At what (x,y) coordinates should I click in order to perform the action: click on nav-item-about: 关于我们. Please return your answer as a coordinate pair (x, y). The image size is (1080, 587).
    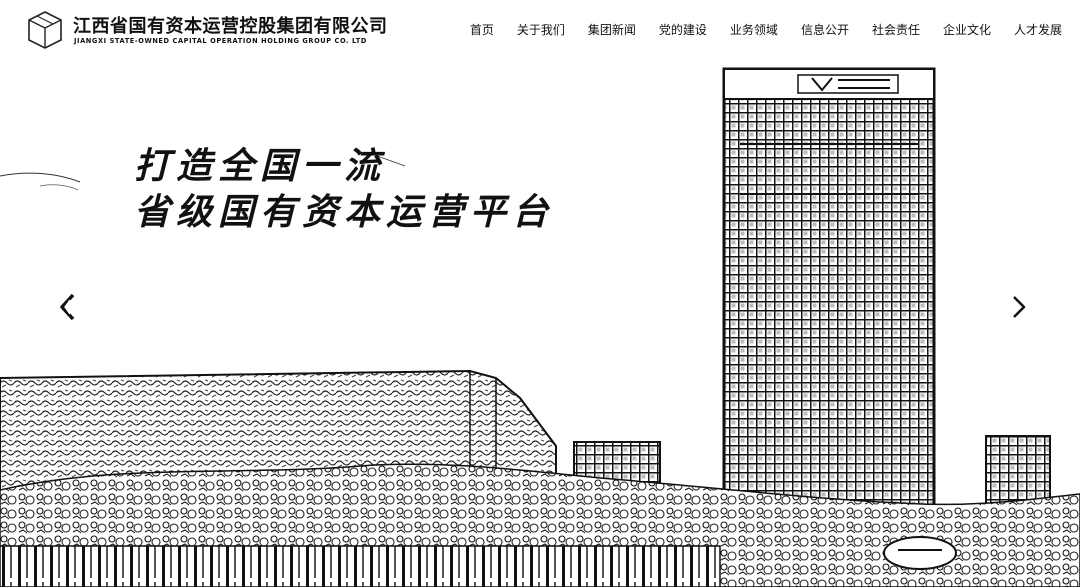
    Looking at the image, I should click on (541, 29).